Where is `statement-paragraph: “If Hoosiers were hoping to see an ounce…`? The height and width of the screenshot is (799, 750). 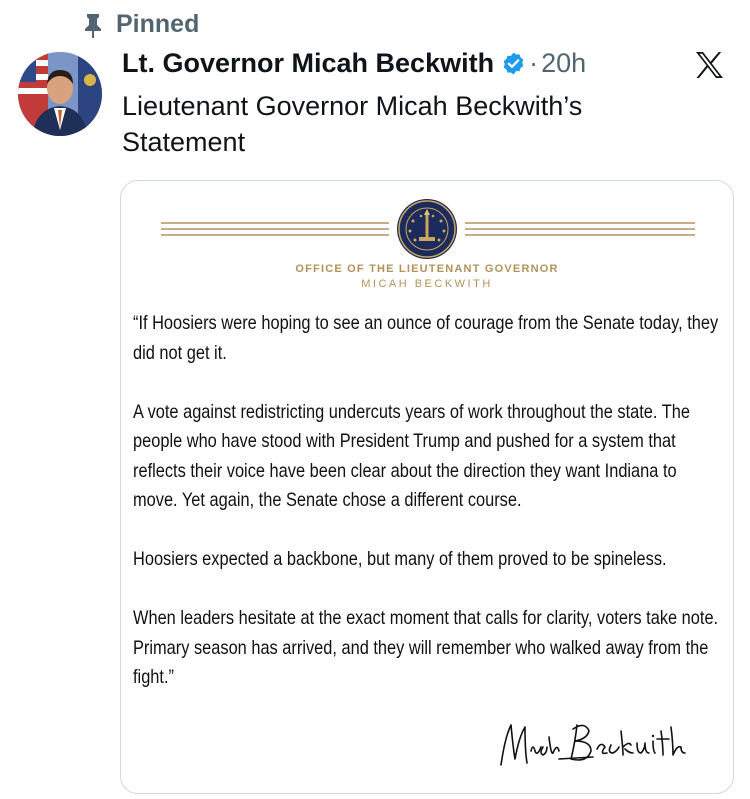
statement-paragraph: “If Hoosiers were hoping to see an ounce… is located at coordinates (426, 338).